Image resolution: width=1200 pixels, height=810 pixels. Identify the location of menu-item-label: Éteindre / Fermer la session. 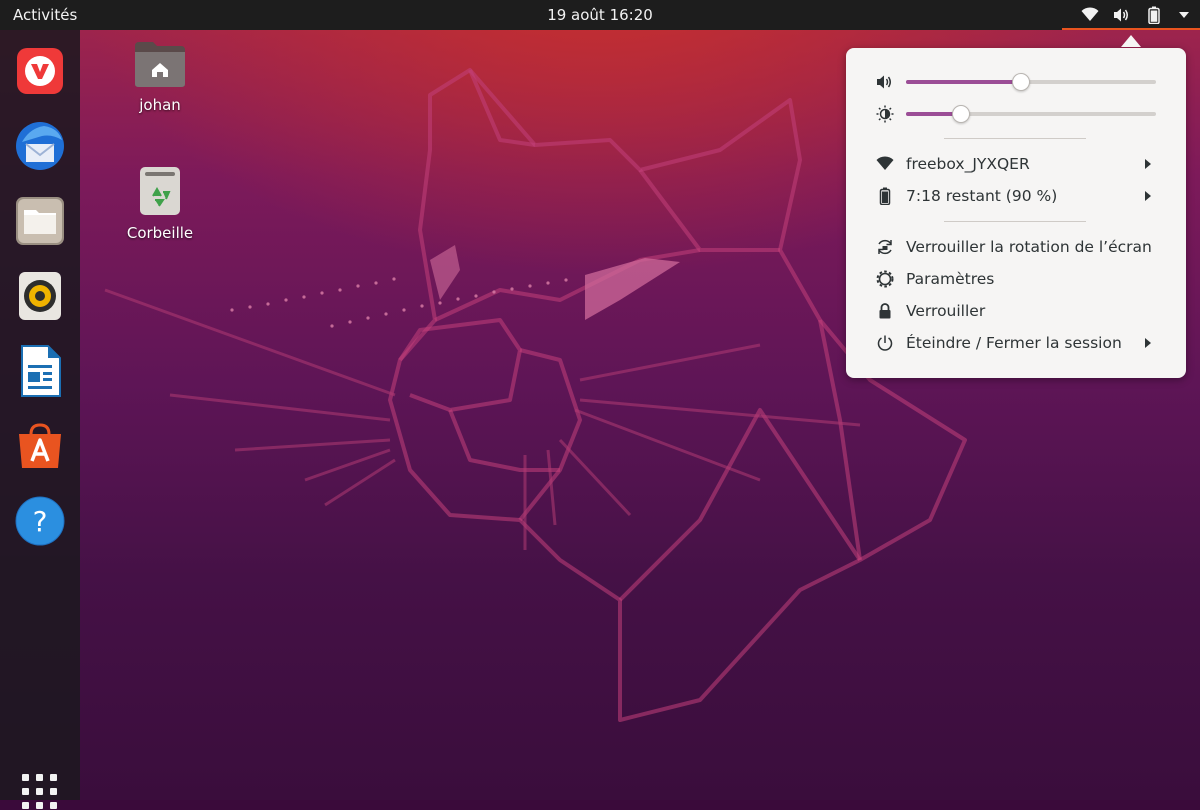
(1014, 343).